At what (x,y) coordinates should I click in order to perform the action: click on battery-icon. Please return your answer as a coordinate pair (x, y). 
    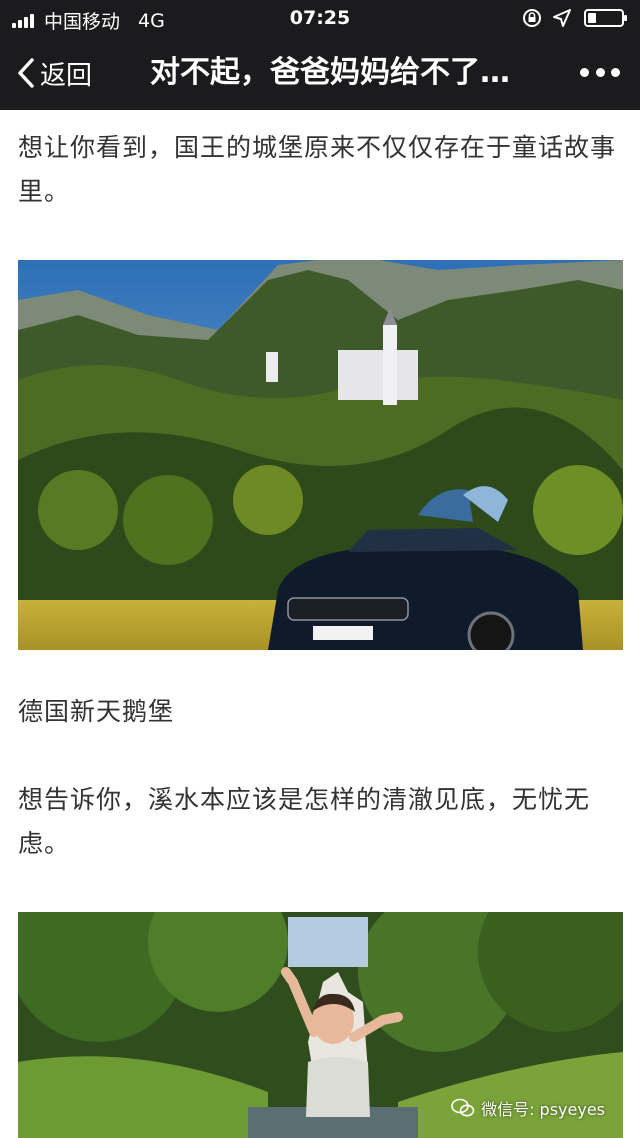
    Looking at the image, I should click on (605, 18).